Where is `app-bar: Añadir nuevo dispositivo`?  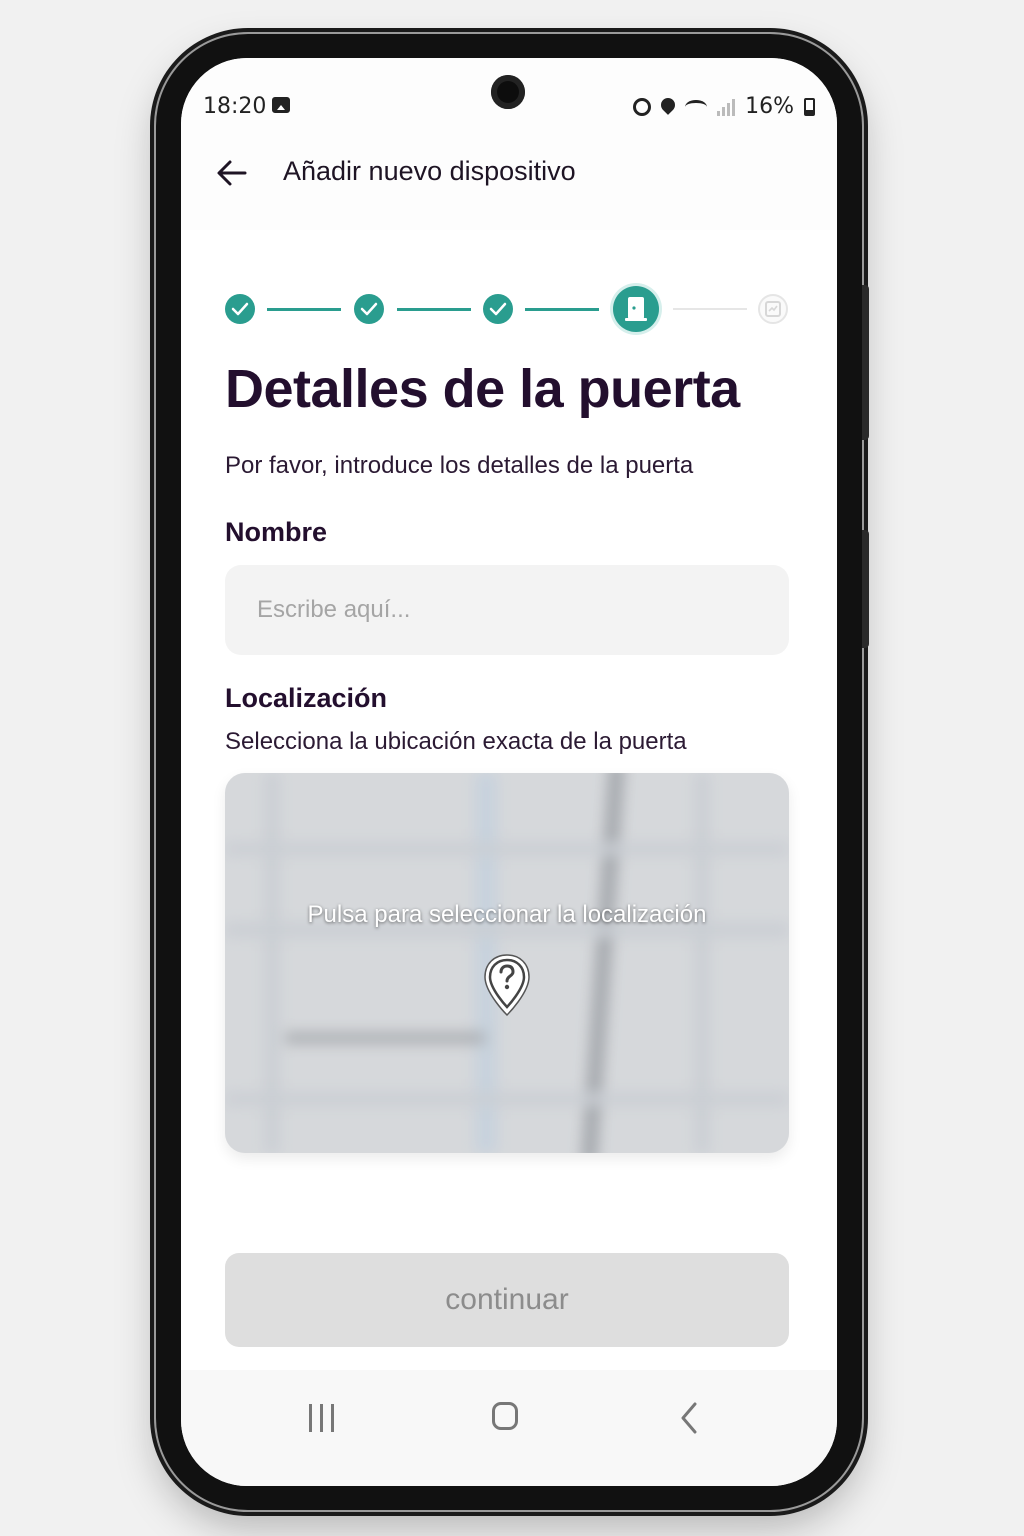 app-bar: Añadir nuevo dispositivo is located at coordinates (509, 188).